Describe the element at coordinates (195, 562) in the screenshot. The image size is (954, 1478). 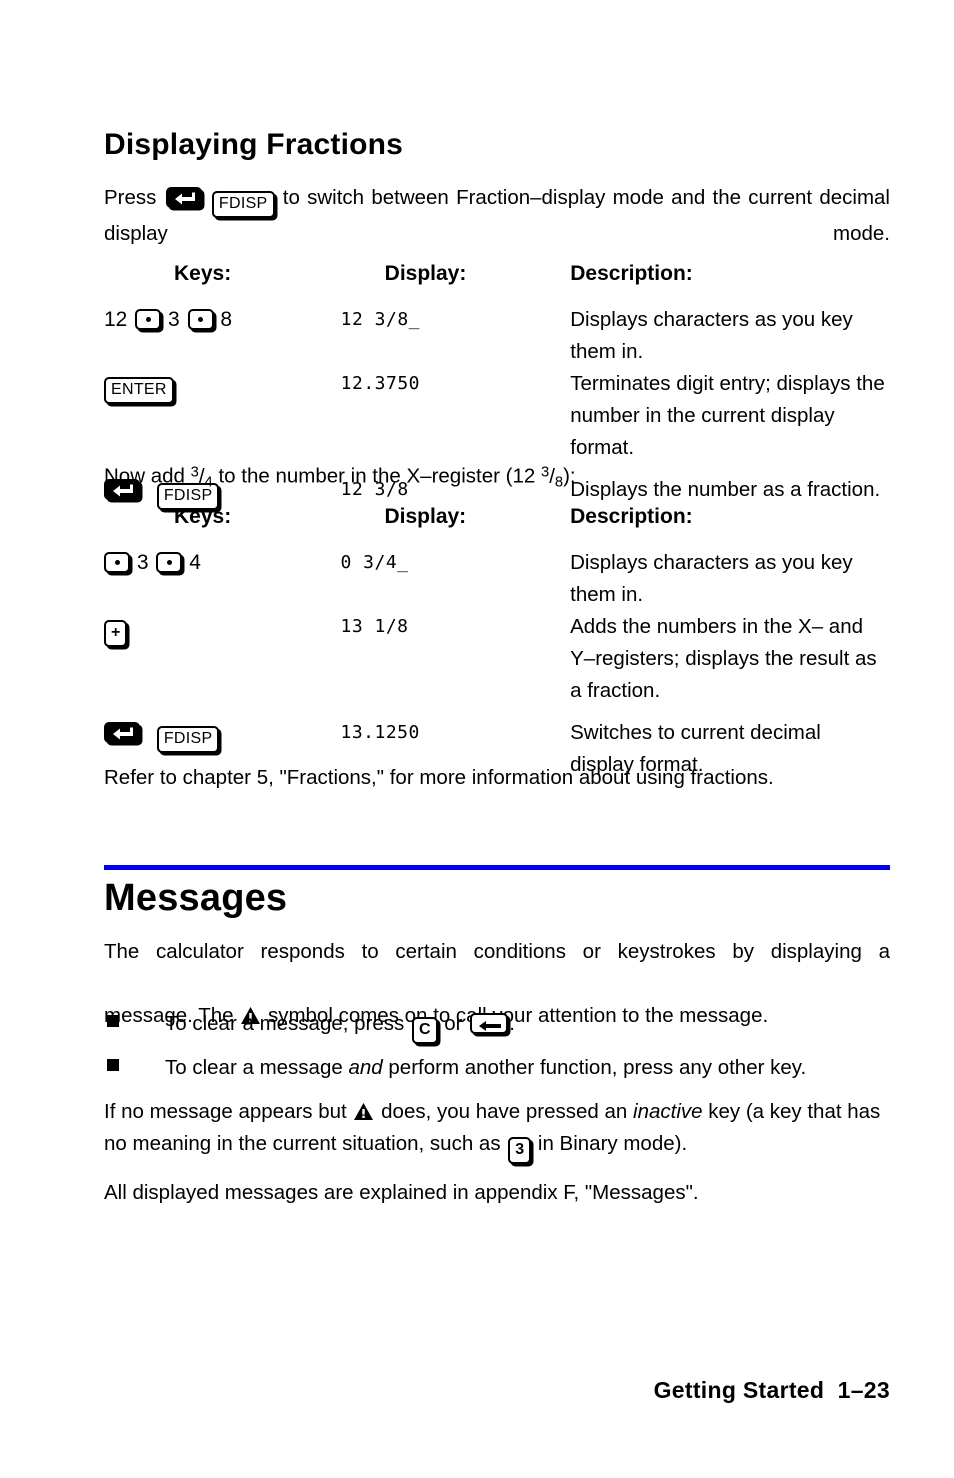
I see `digit-4: 4` at that location.